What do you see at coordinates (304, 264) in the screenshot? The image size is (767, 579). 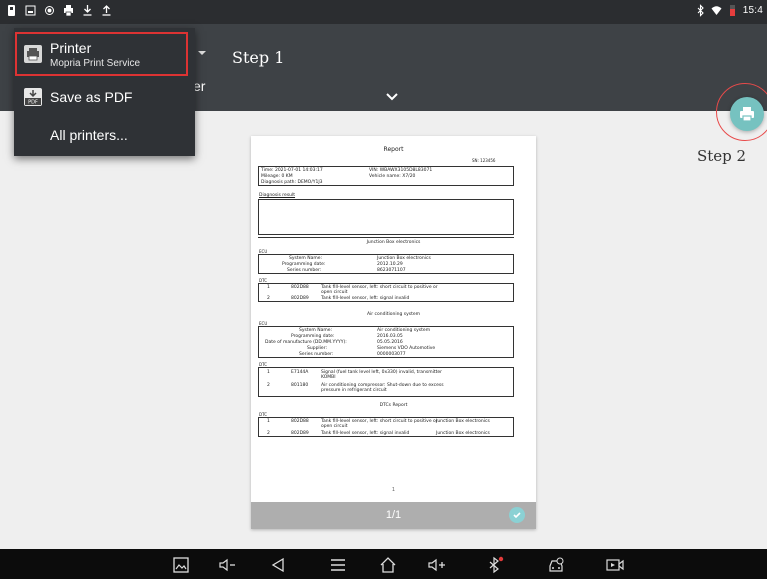 I see `ecu1-k2: Programming date:` at bounding box center [304, 264].